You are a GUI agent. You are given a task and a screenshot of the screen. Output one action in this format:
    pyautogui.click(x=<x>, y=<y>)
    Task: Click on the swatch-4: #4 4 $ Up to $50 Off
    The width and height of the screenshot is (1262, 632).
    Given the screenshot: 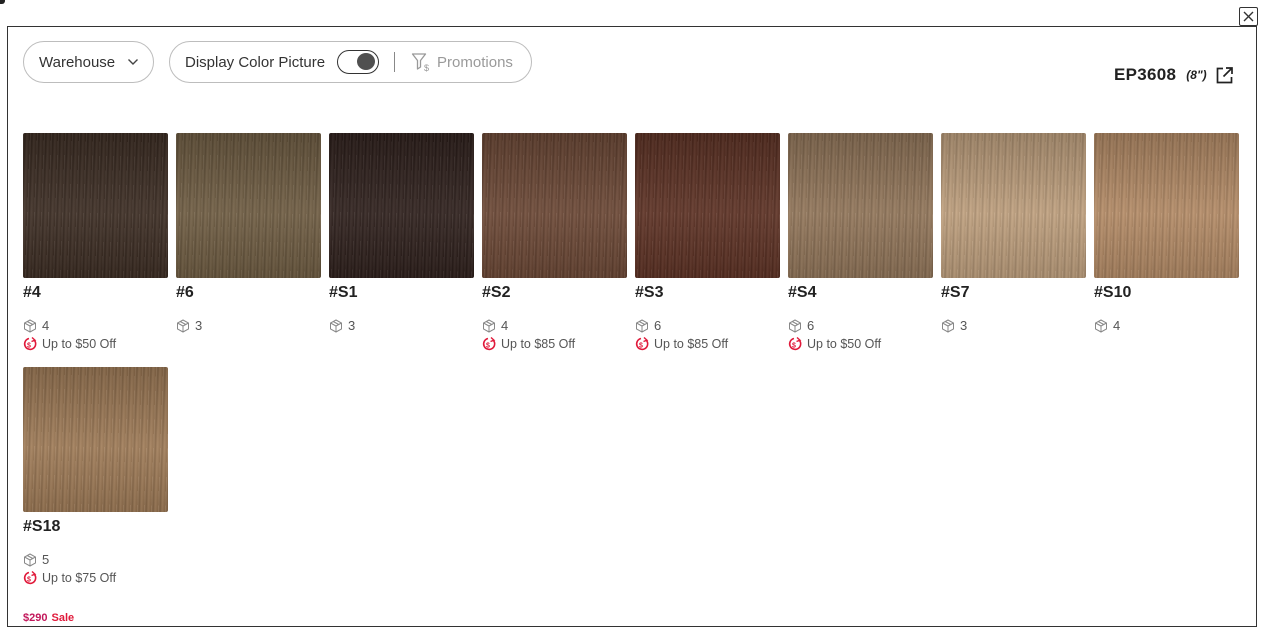 What is the action you would take?
    pyautogui.click(x=95, y=242)
    